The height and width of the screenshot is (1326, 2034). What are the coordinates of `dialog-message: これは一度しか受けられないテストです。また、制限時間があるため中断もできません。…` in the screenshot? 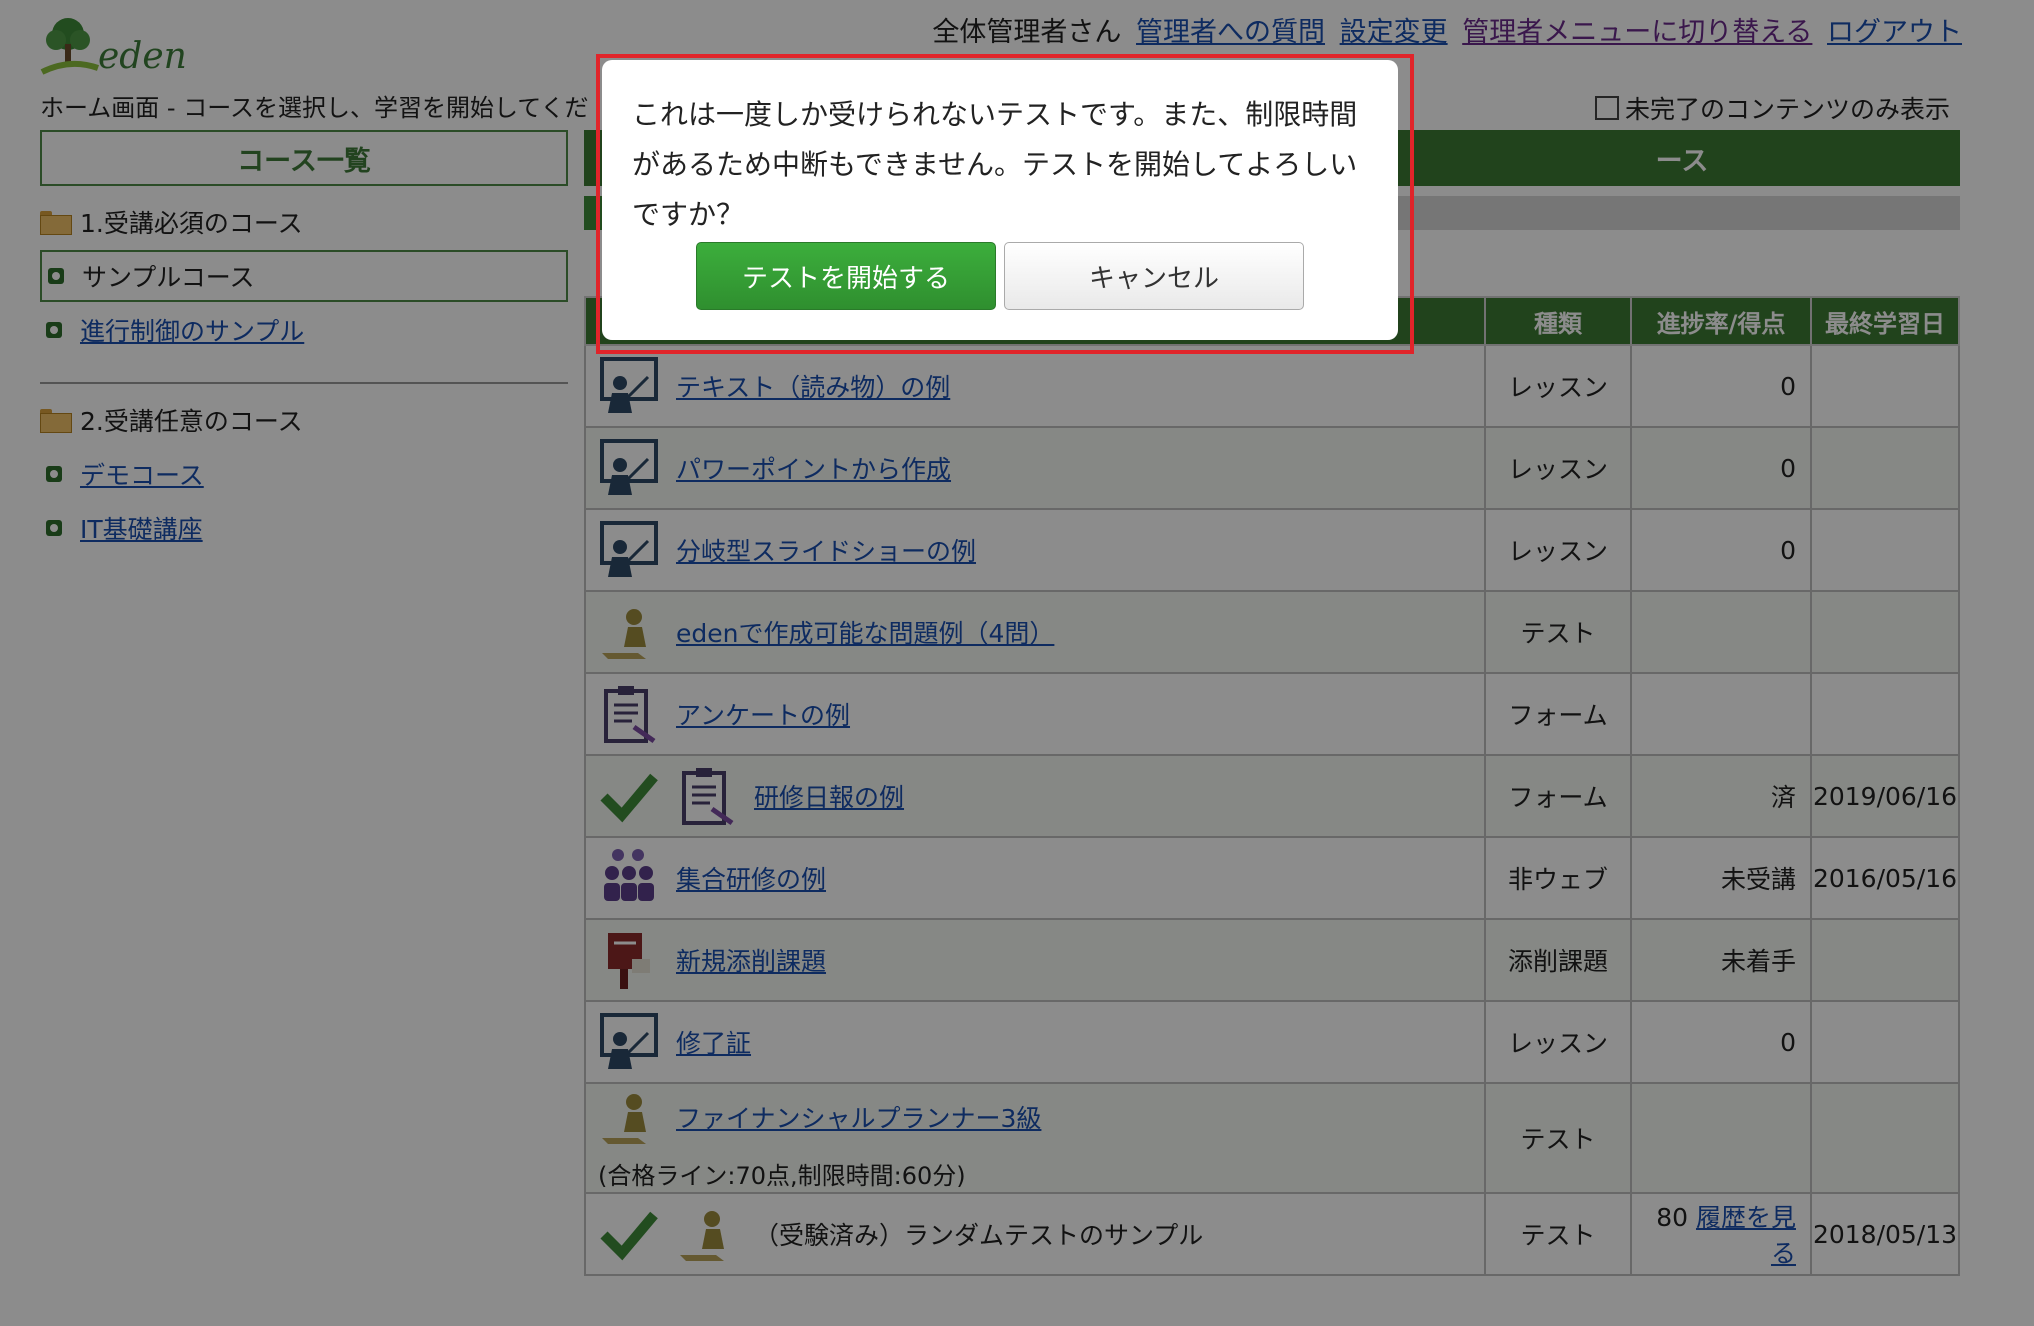 It's located at (995, 164).